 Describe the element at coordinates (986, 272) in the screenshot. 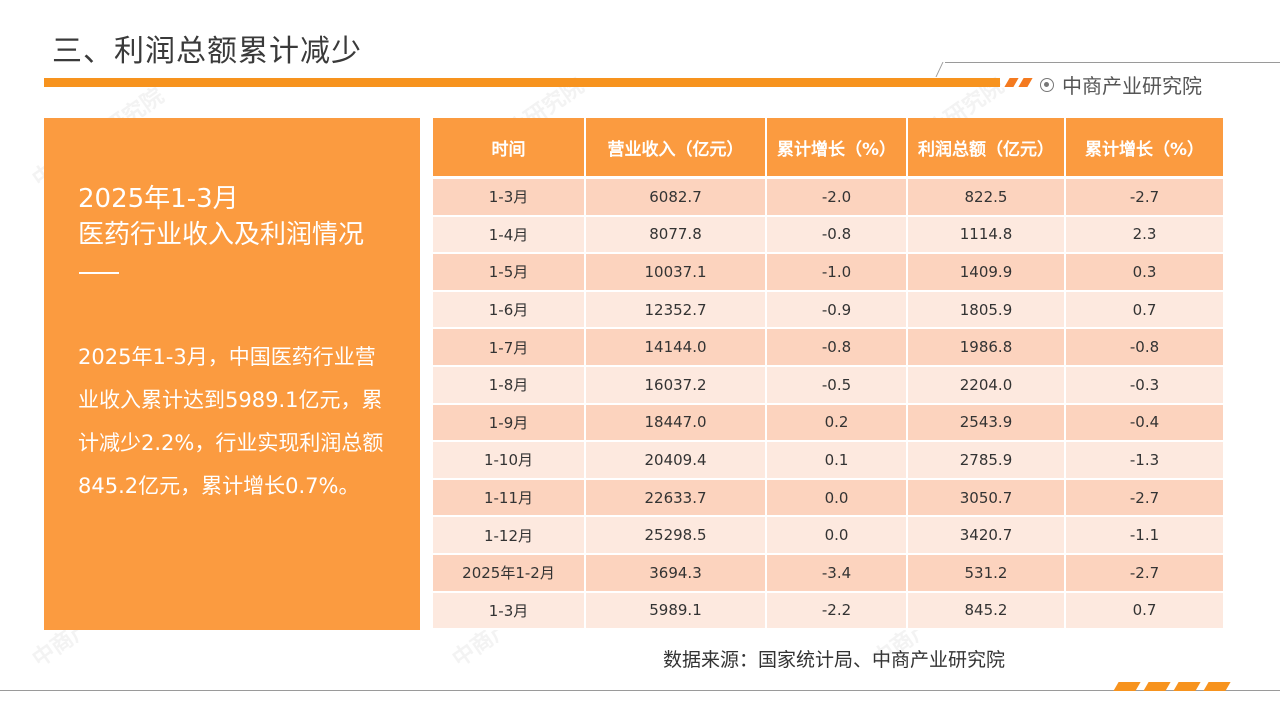

I see `cell-profit: 1409.9` at that location.